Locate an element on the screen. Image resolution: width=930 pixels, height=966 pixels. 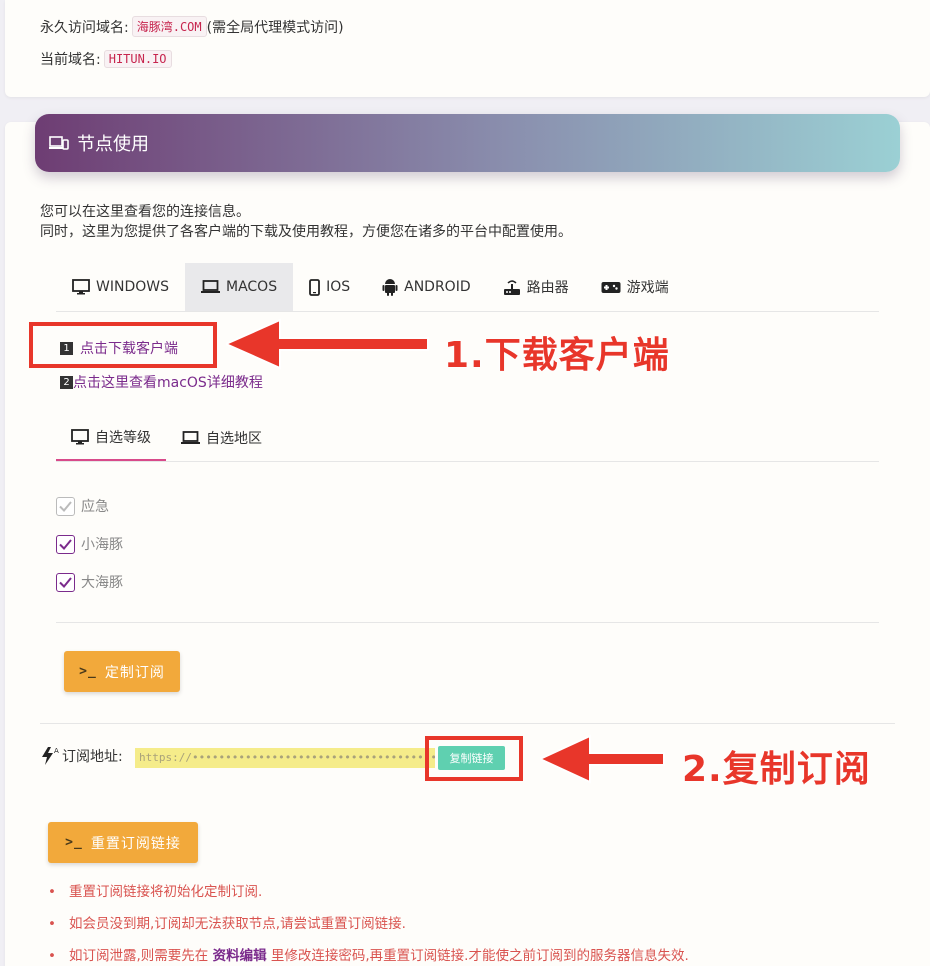
devices-icon is located at coordinates (59, 143).